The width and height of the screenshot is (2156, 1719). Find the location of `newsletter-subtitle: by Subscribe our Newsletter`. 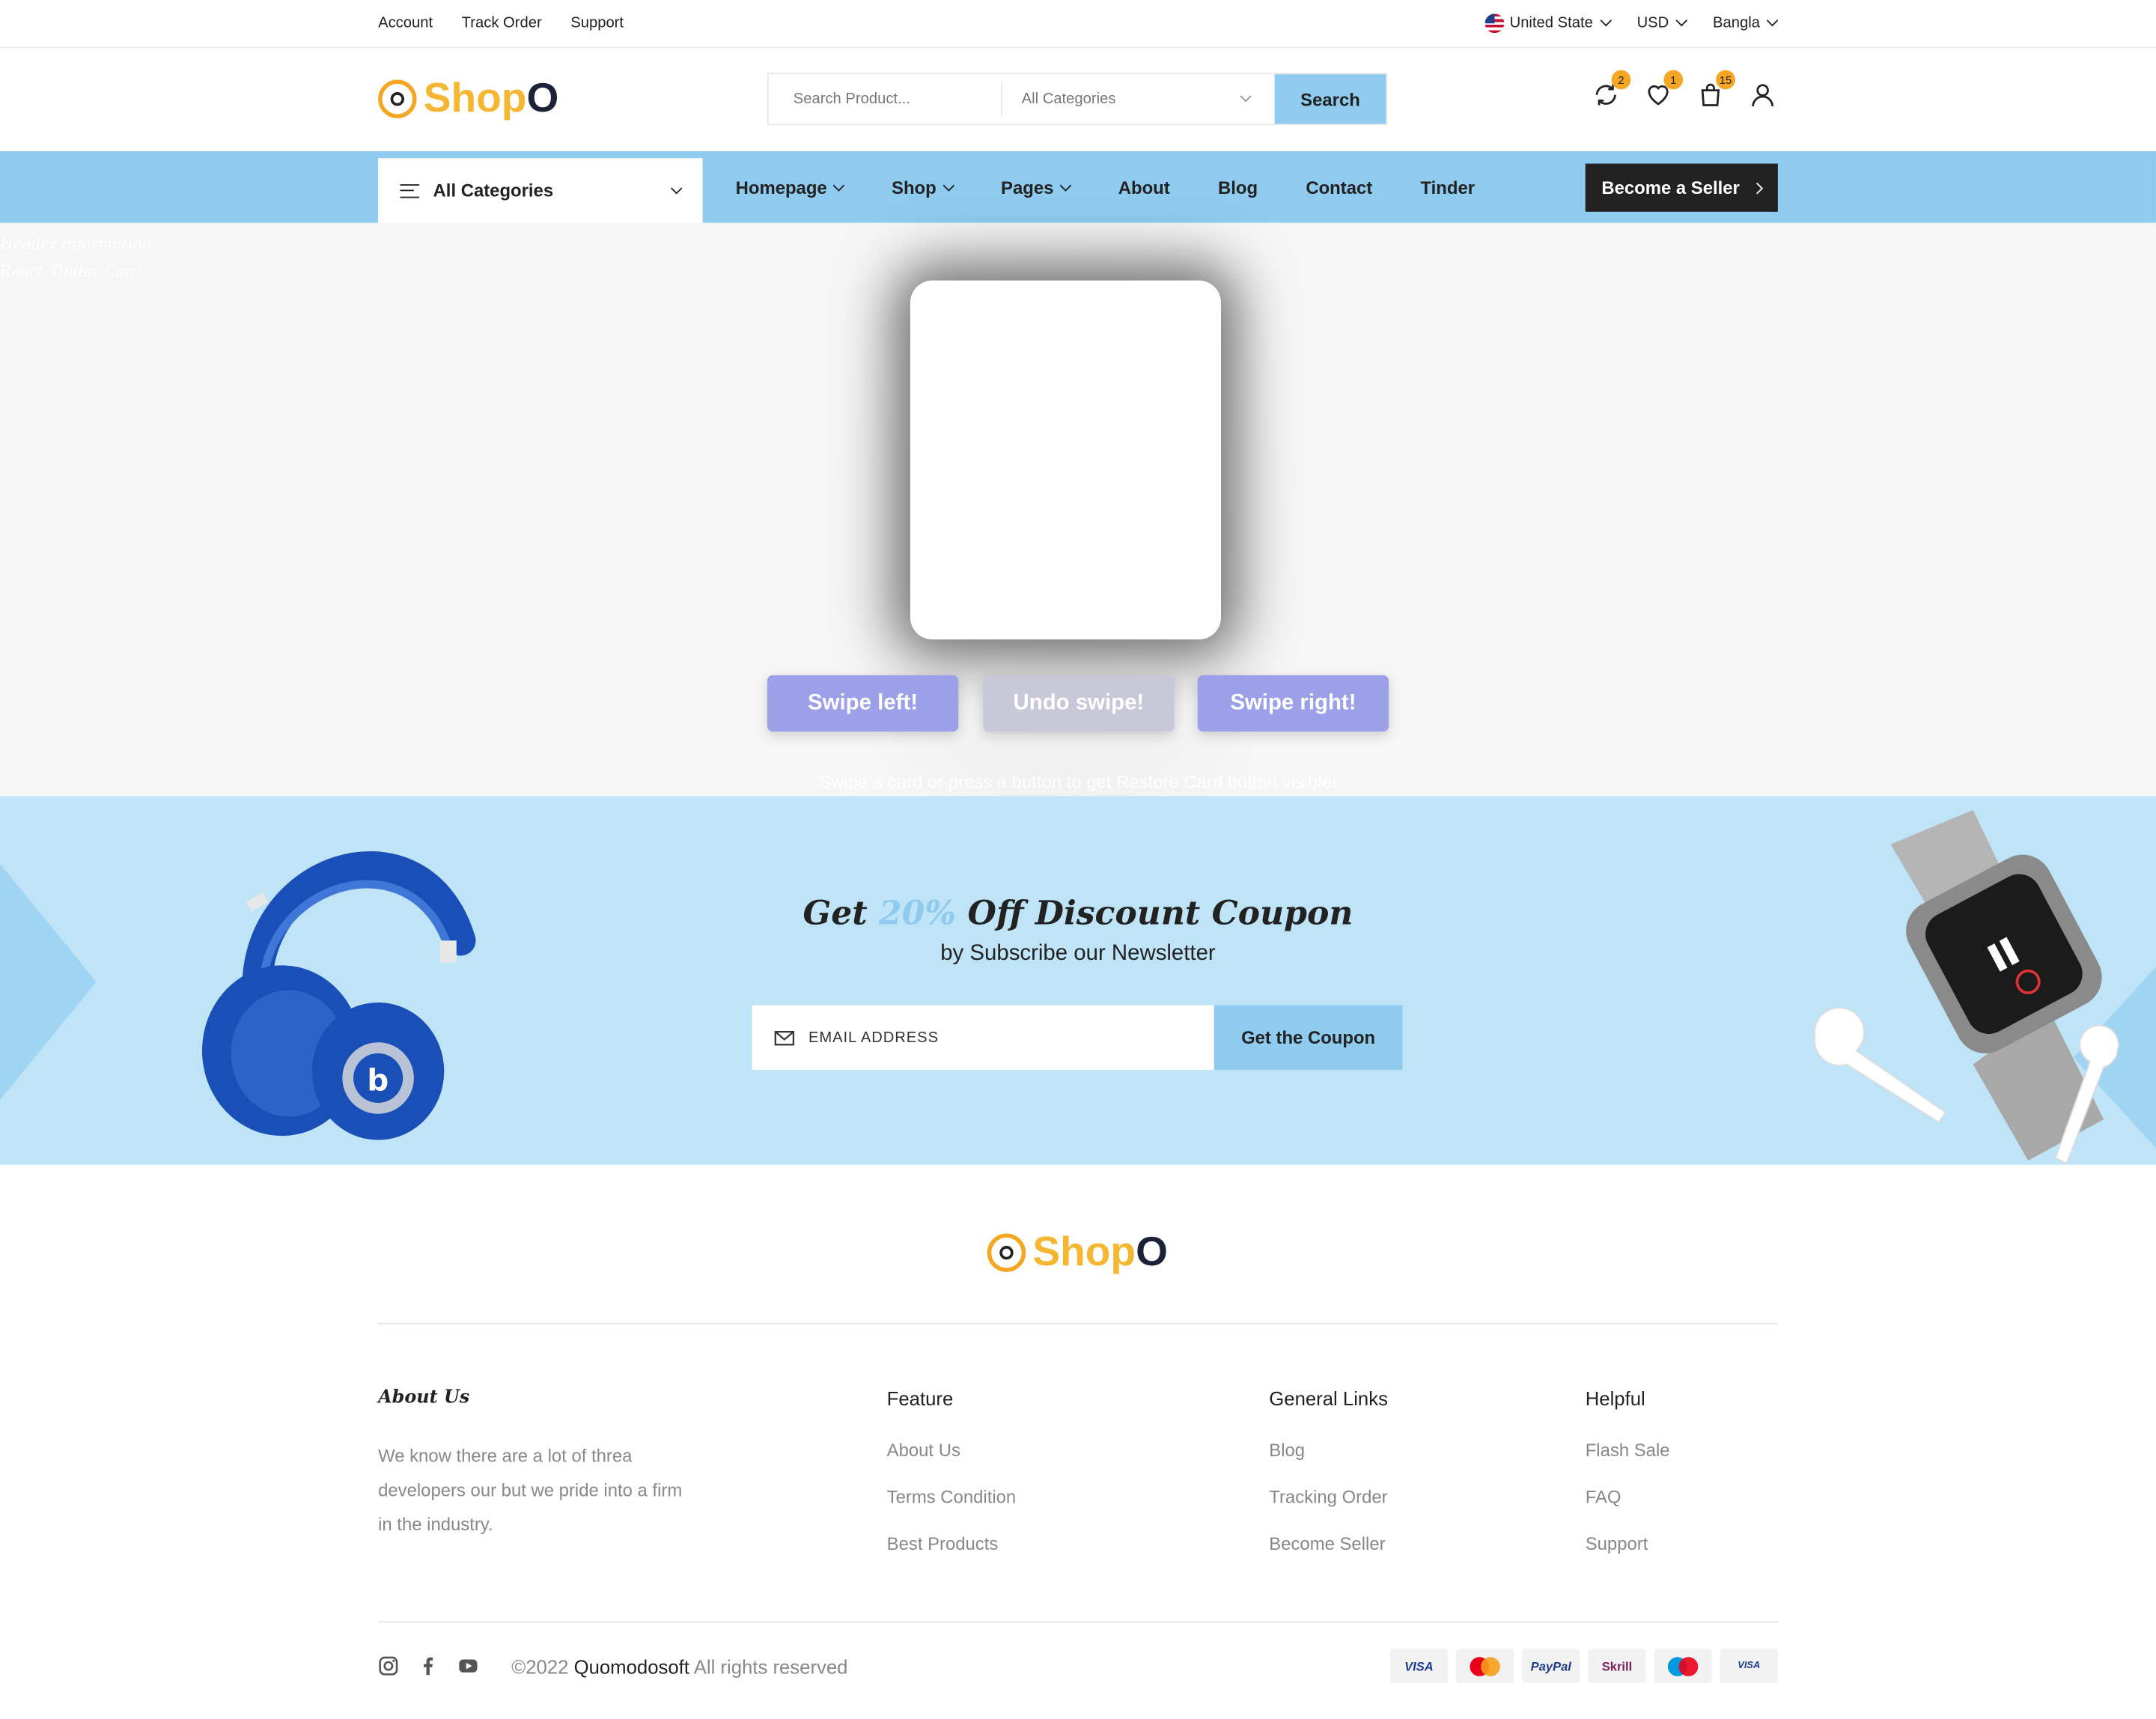

newsletter-subtitle: by Subscribe our Newsletter is located at coordinates (1078, 954).